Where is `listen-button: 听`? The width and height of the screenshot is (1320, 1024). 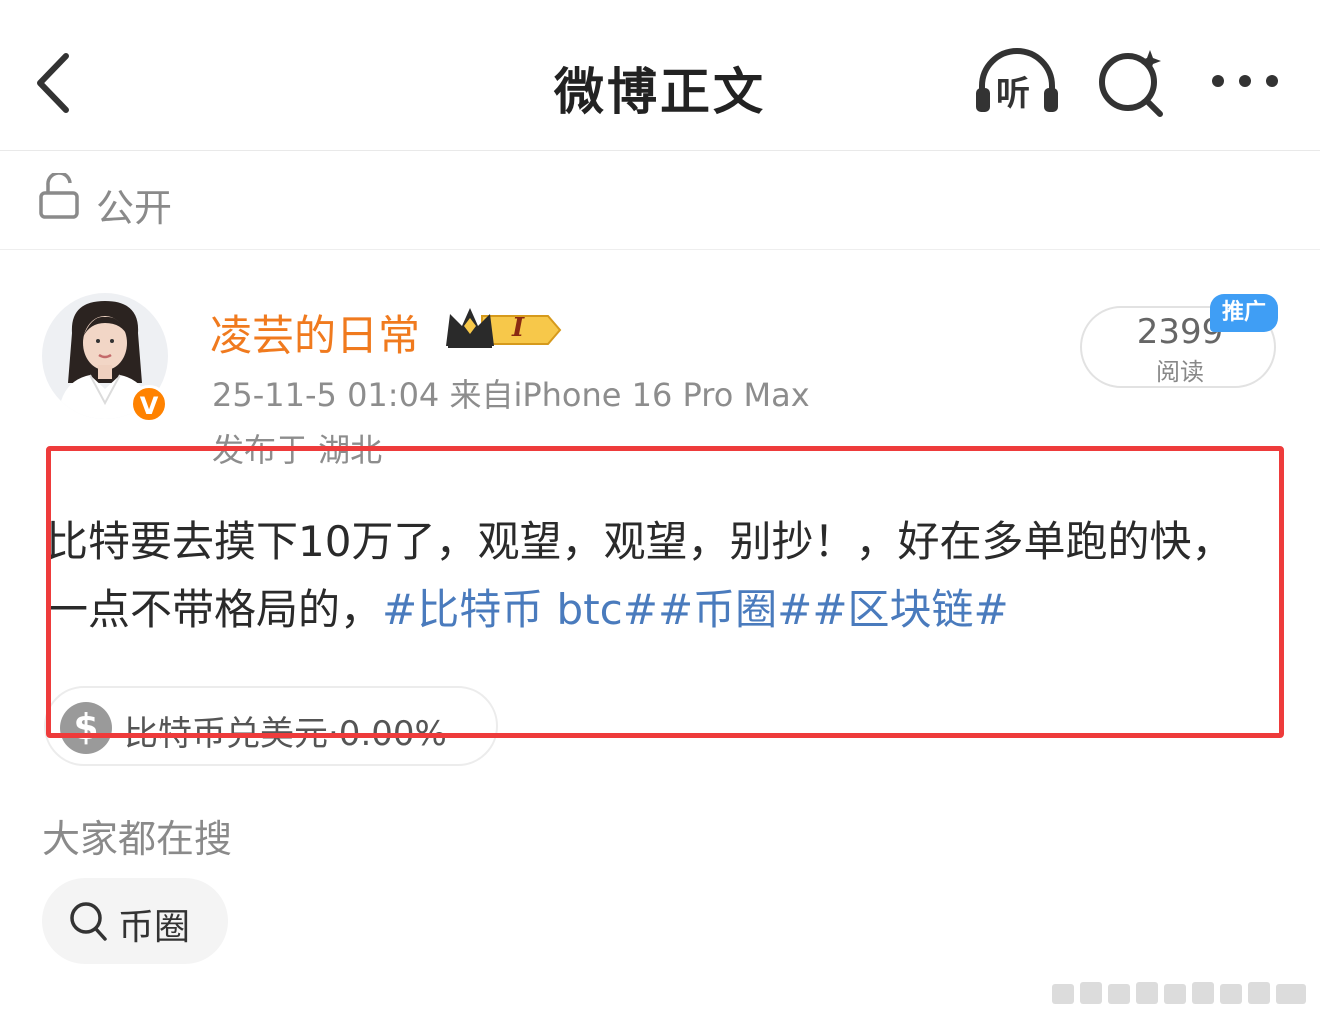 listen-button: 听 is located at coordinates (1017, 82).